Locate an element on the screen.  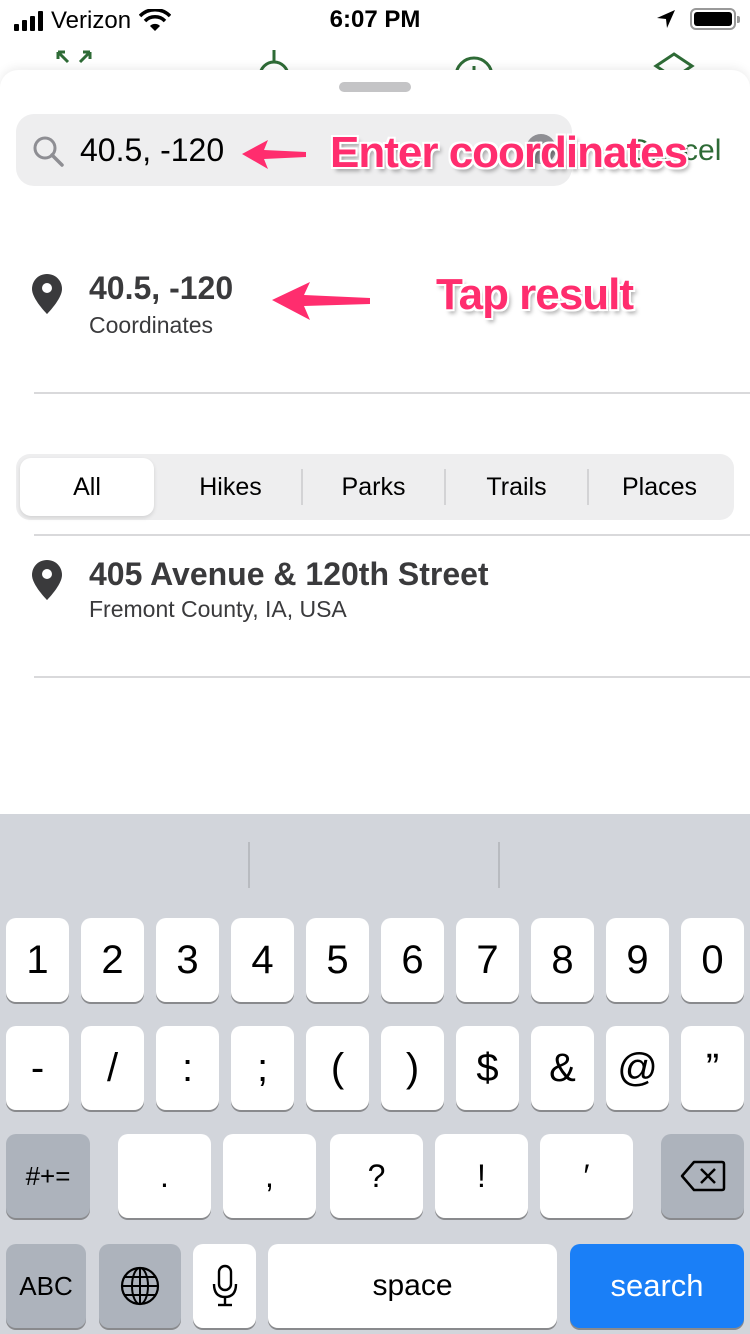
globe-key is located at coordinates (140, 1286).